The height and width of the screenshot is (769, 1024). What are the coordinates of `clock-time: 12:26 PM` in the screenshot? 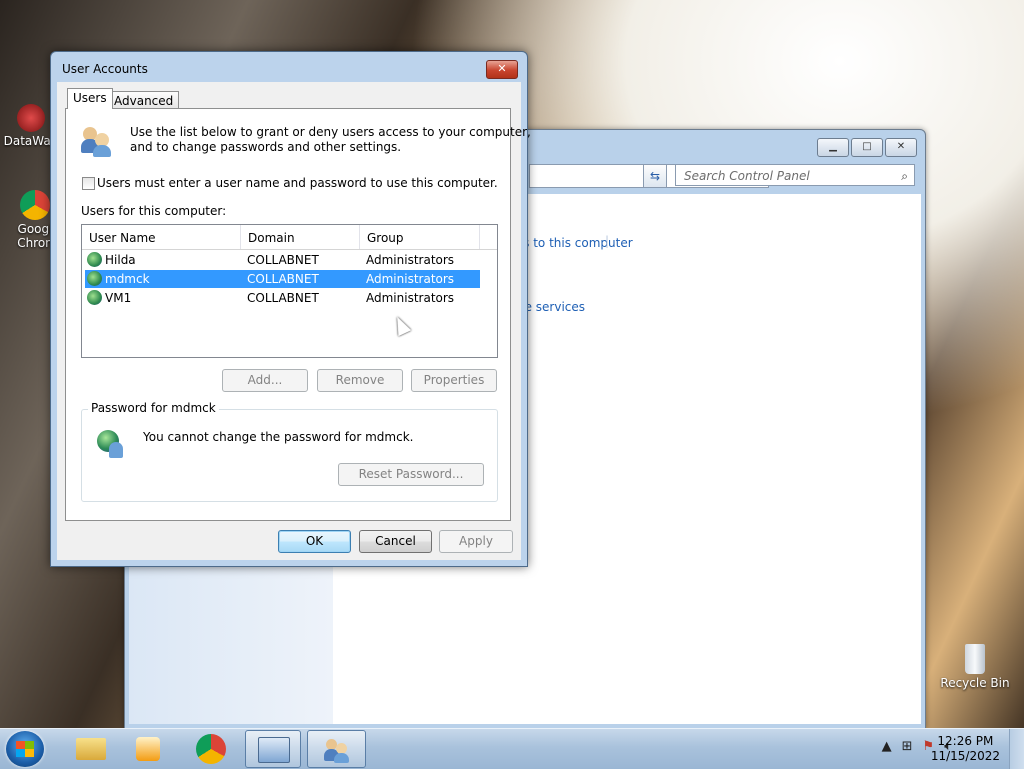 It's located at (965, 741).